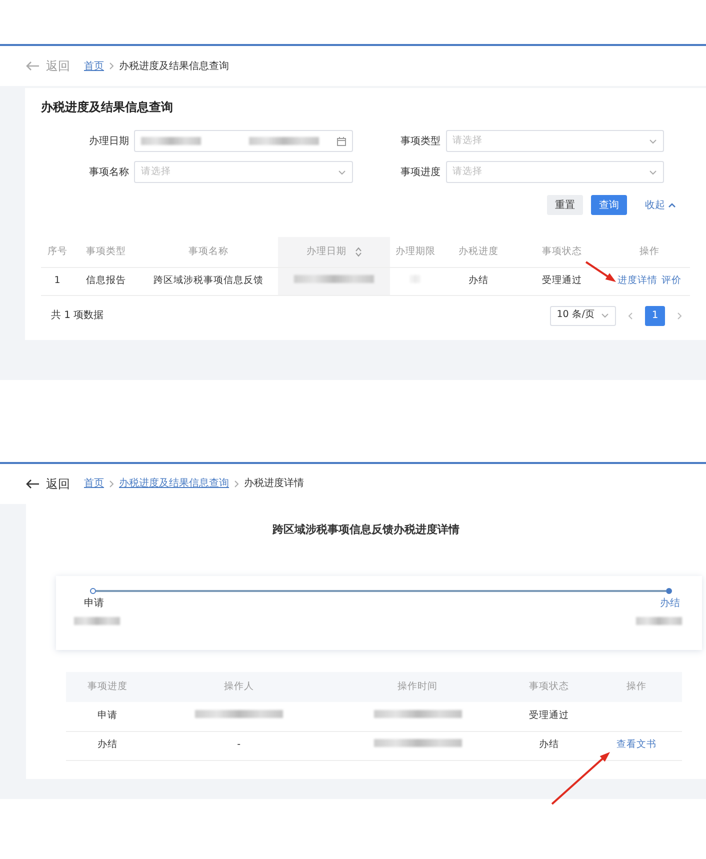  I want to click on chevron-right-icon, so click(679, 316).